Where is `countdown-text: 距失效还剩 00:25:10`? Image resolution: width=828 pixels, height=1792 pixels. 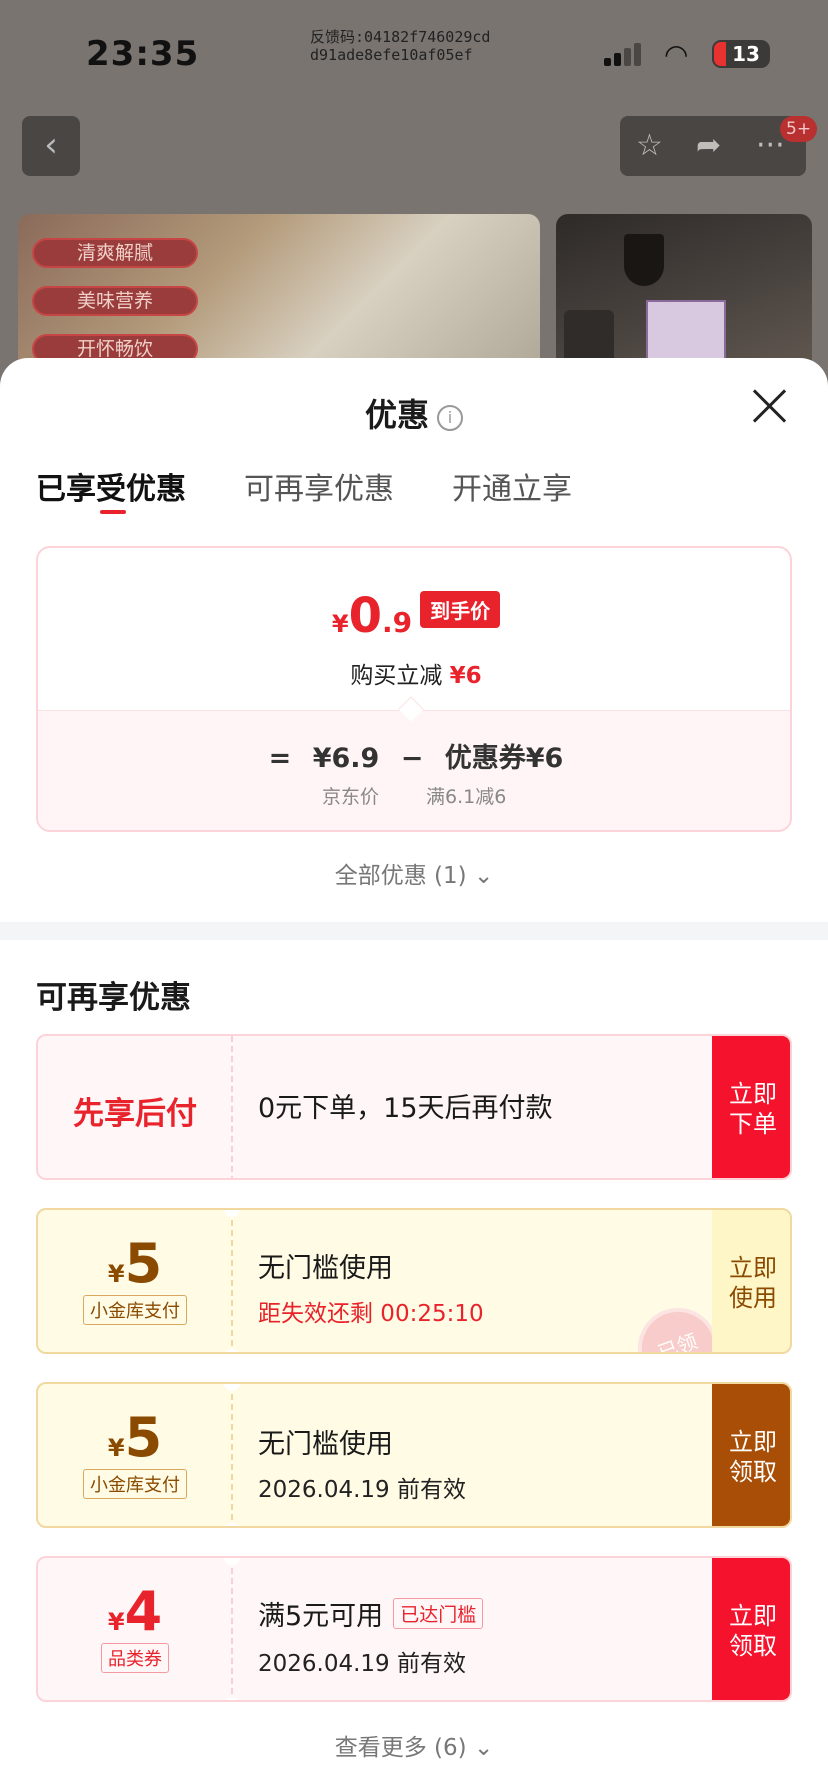
countdown-text: 距失效还剩 00:25:10 is located at coordinates (371, 1314).